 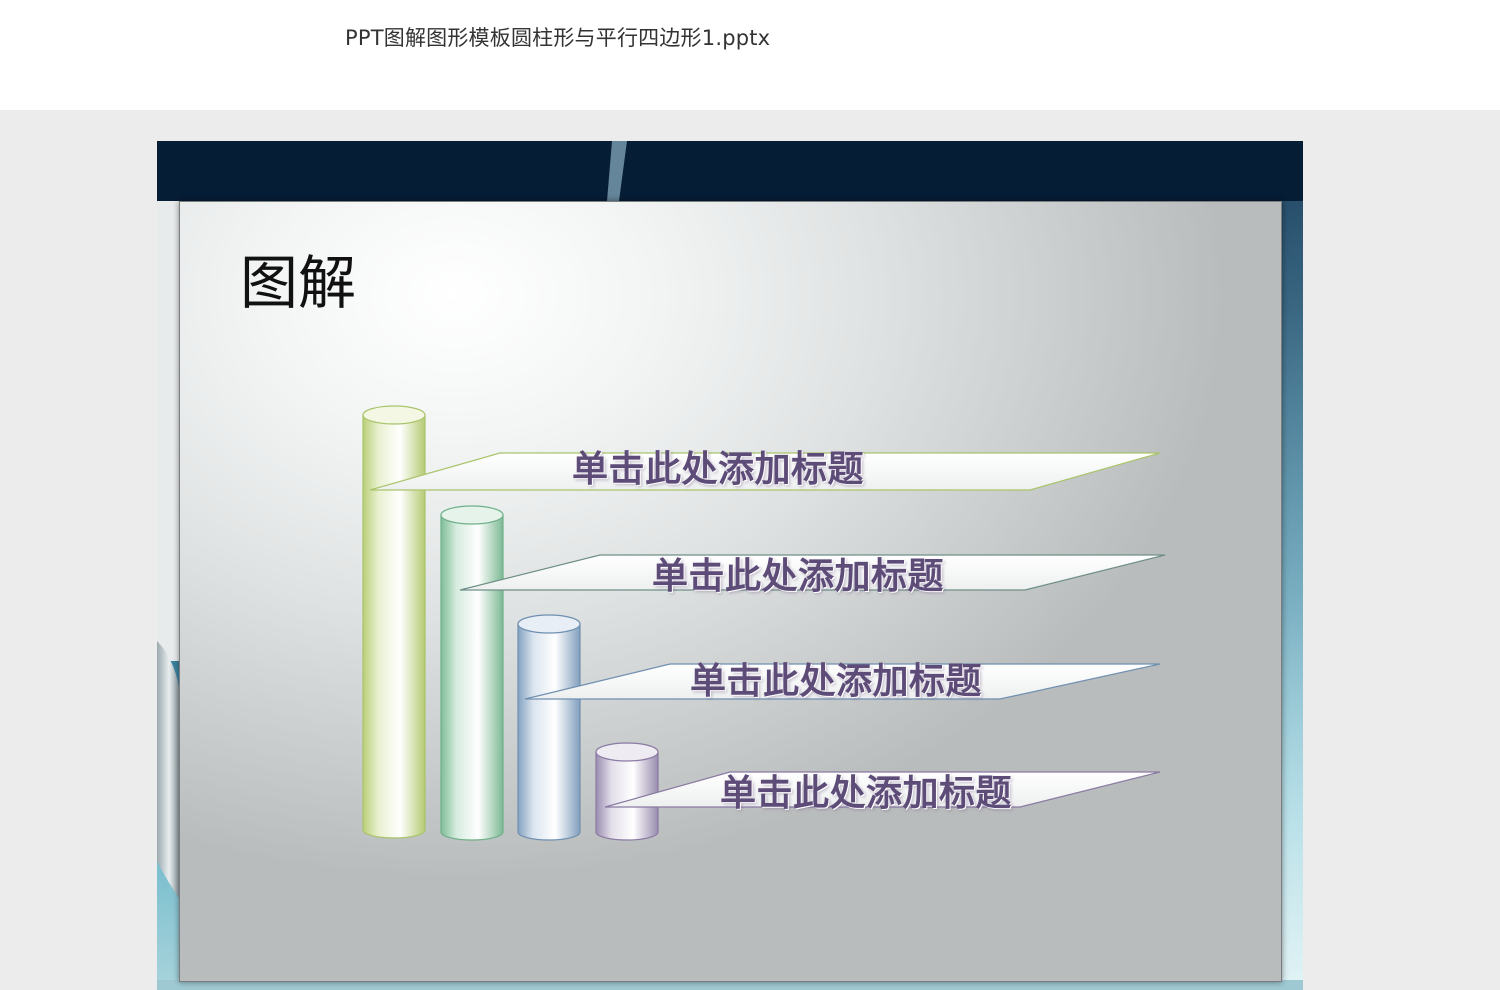 What do you see at coordinates (750, 55) in the screenshot?
I see `document-header: PPT图解图形模板圆柱形与平行四边形1.pptx` at bounding box center [750, 55].